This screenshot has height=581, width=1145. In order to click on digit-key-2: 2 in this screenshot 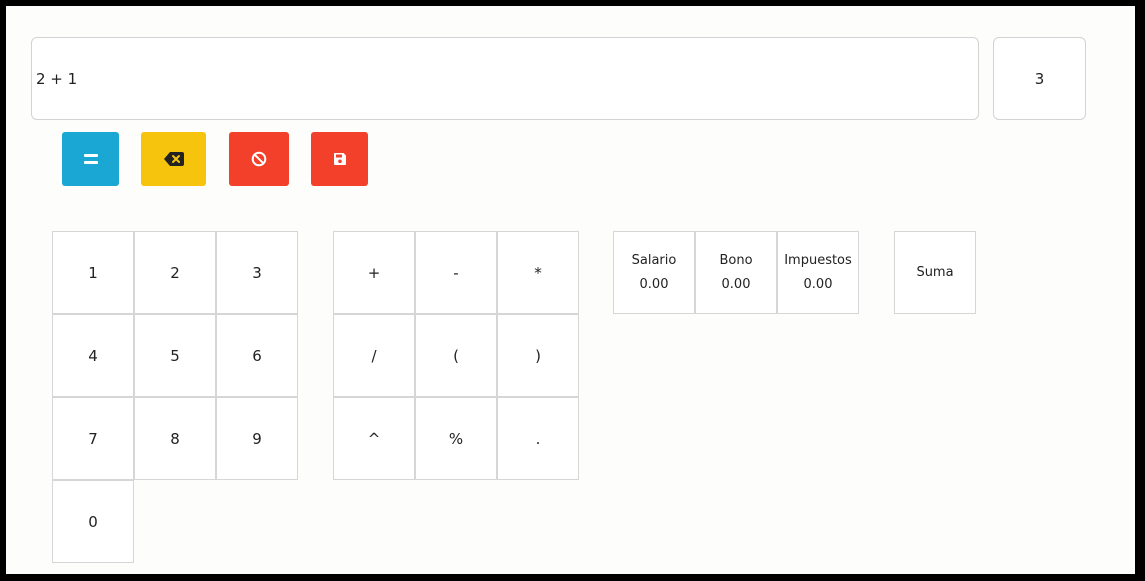, I will do `click(175, 272)`.